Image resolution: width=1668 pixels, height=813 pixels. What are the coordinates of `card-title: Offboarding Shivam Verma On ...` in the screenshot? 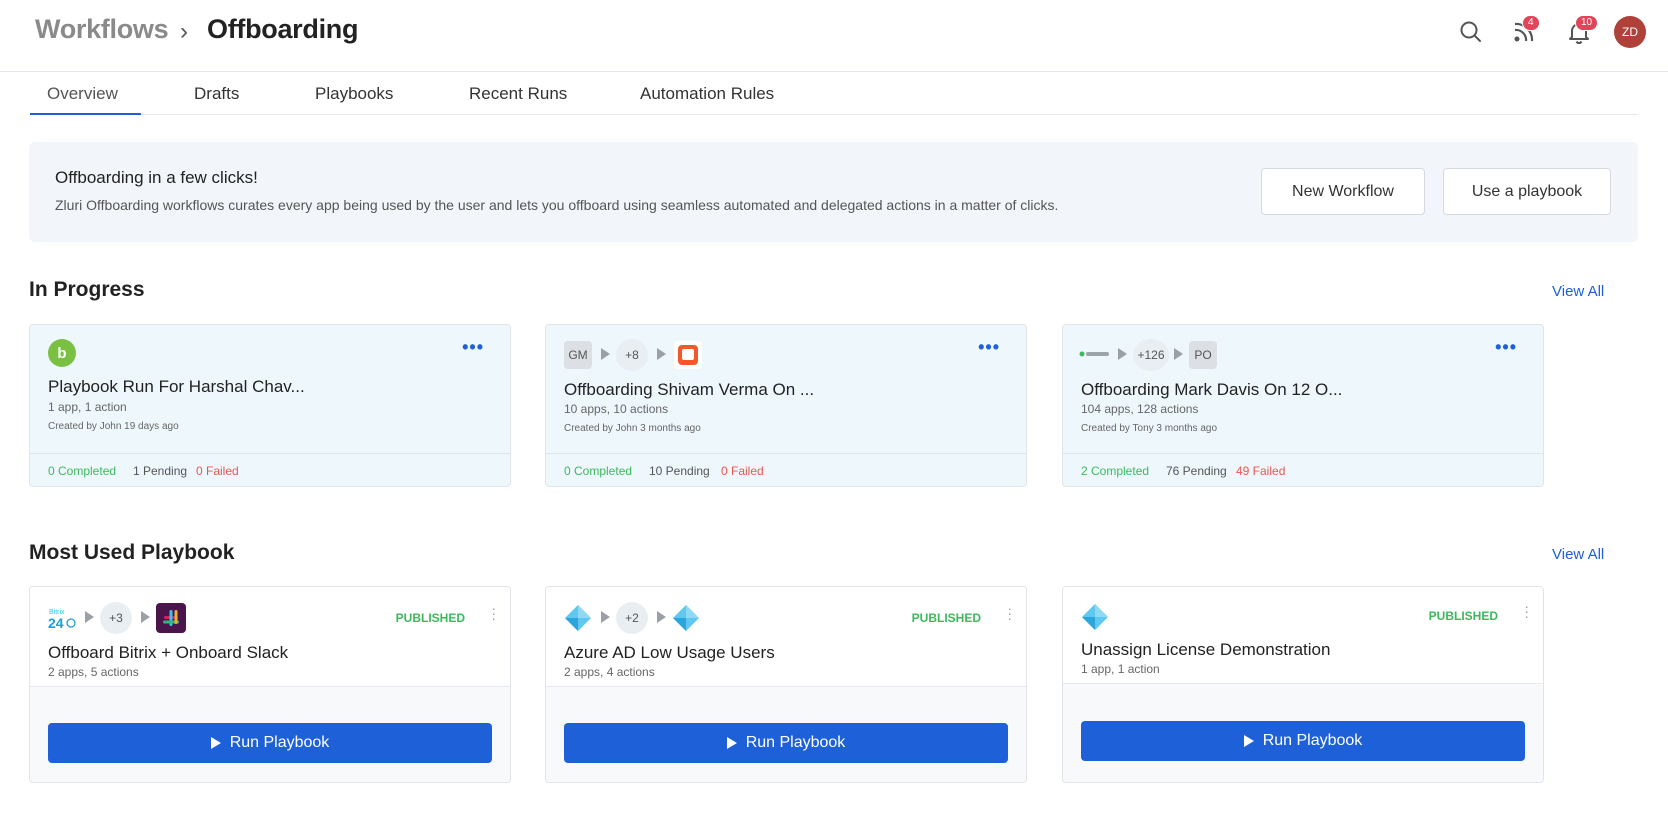 It's located at (689, 389).